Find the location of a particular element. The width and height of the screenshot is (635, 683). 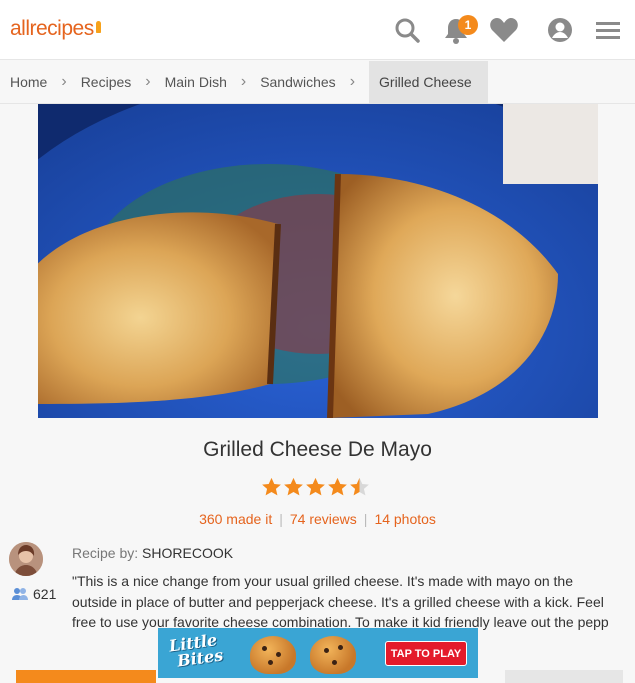

photos-link: 14 photos is located at coordinates (405, 519).